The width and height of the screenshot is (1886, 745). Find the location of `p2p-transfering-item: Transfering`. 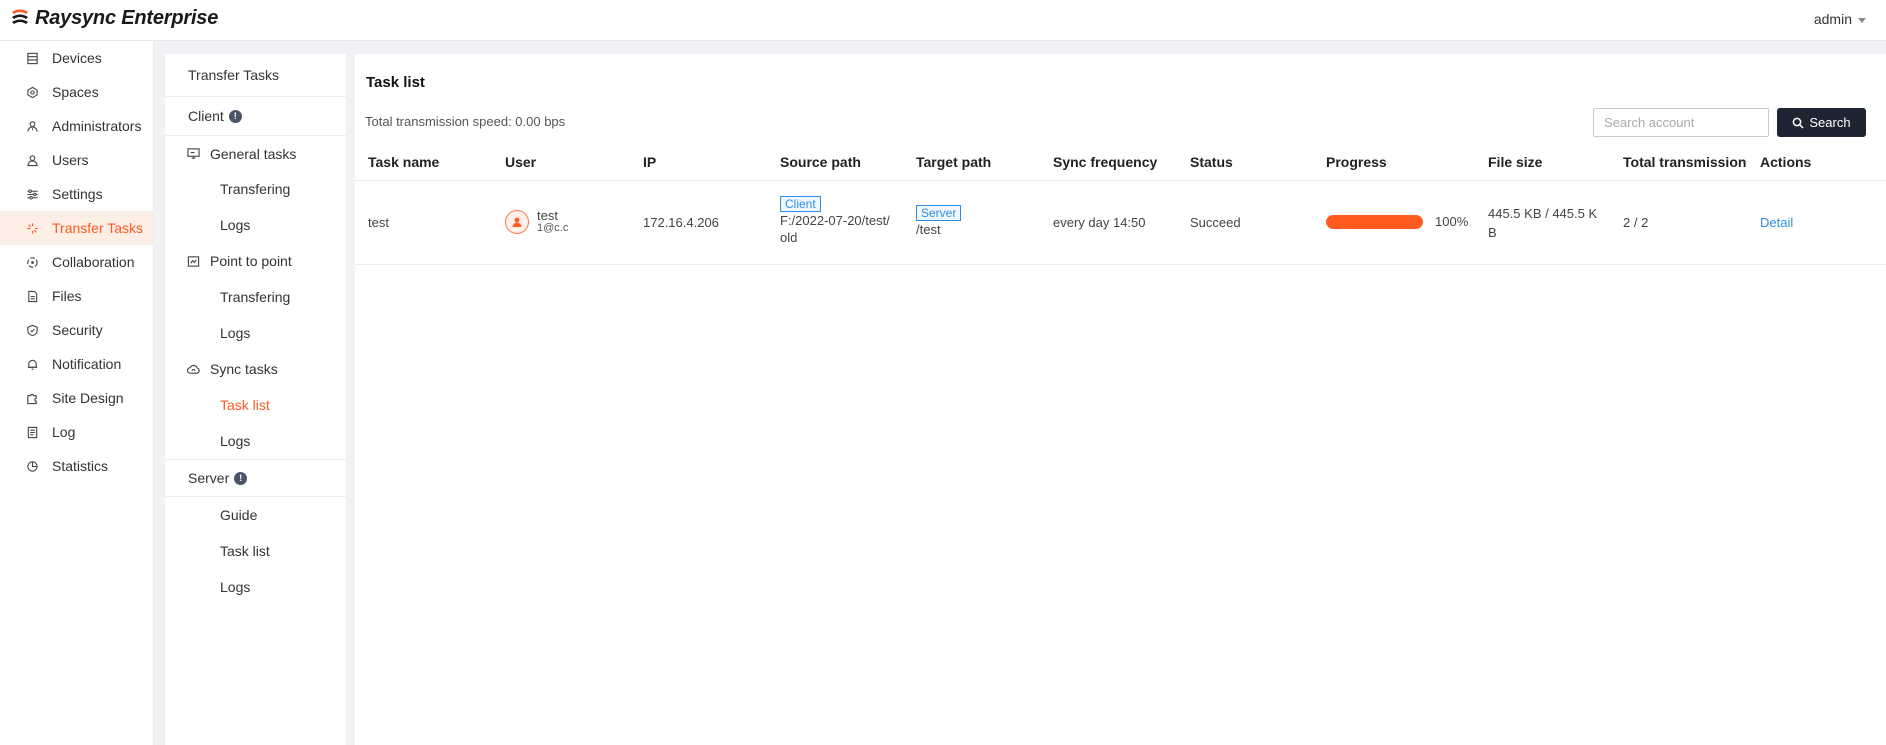

p2p-transfering-item: Transfering is located at coordinates (255, 297).